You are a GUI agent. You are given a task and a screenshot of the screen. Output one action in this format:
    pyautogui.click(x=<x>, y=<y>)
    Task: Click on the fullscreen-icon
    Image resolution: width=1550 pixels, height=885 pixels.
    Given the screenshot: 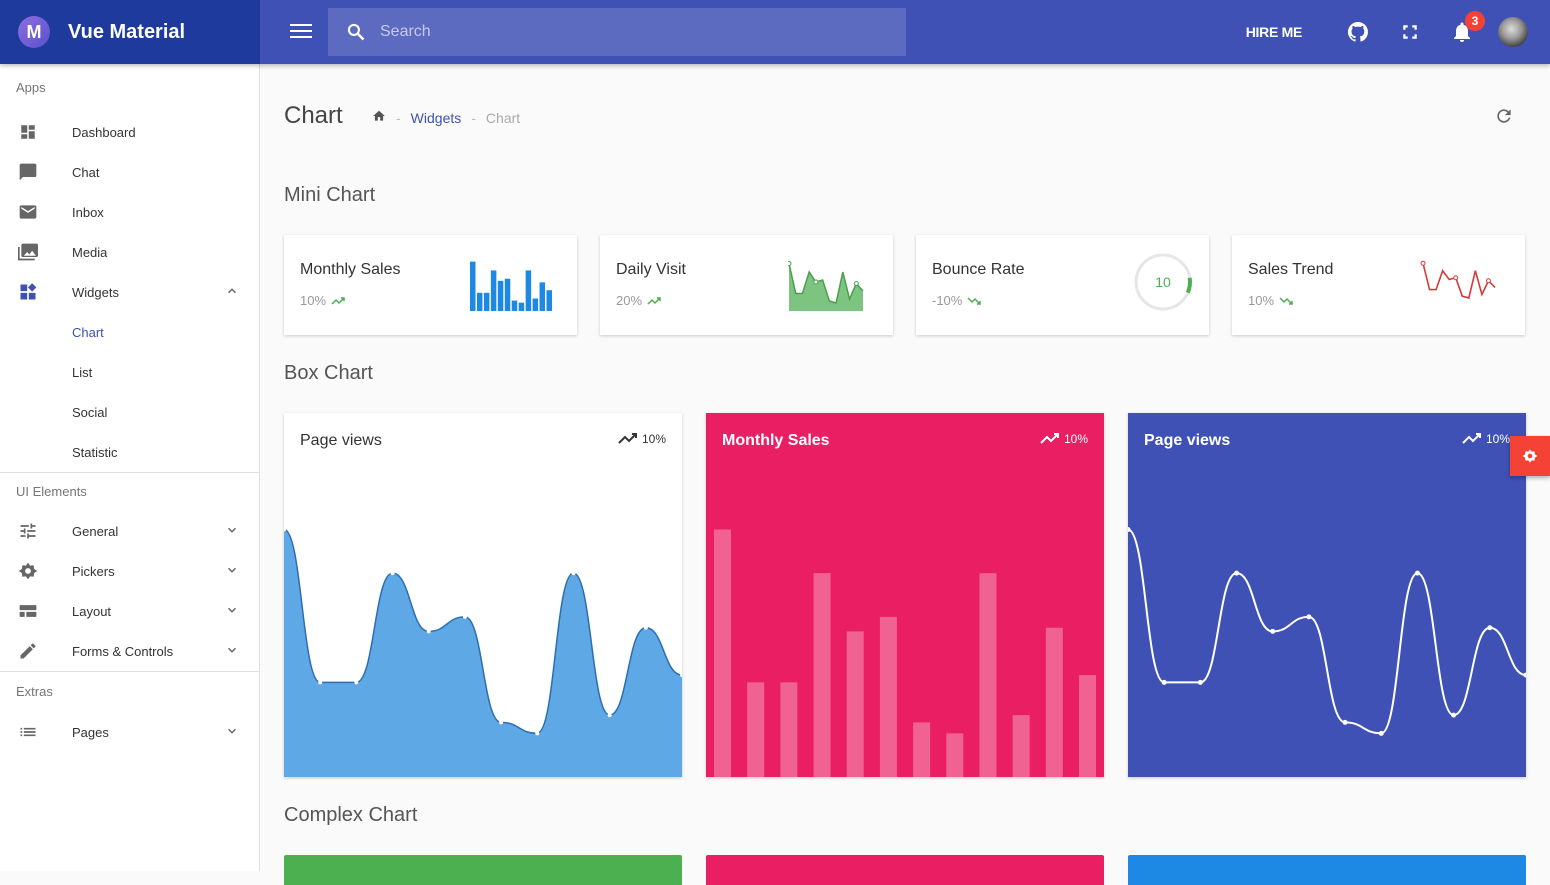 What is the action you would take?
    pyautogui.click(x=1410, y=32)
    